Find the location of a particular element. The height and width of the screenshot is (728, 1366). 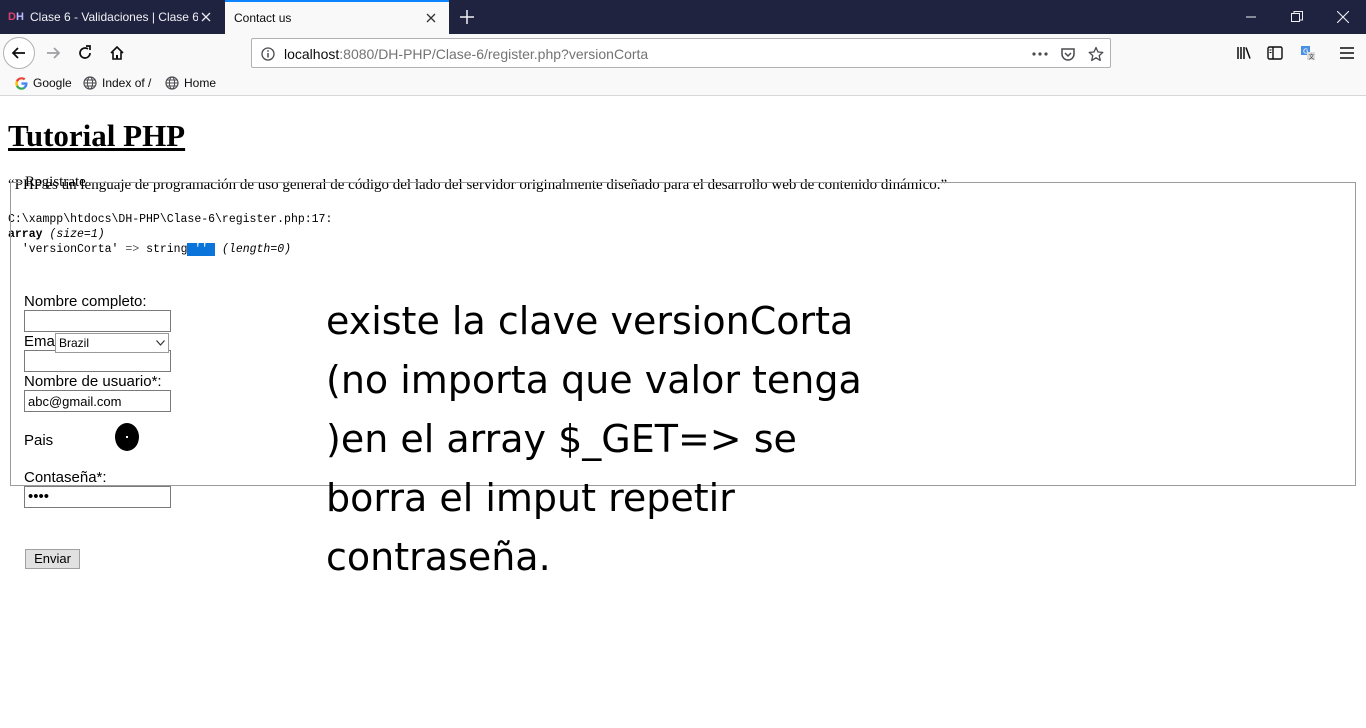

plus-icon is located at coordinates (467, 17).